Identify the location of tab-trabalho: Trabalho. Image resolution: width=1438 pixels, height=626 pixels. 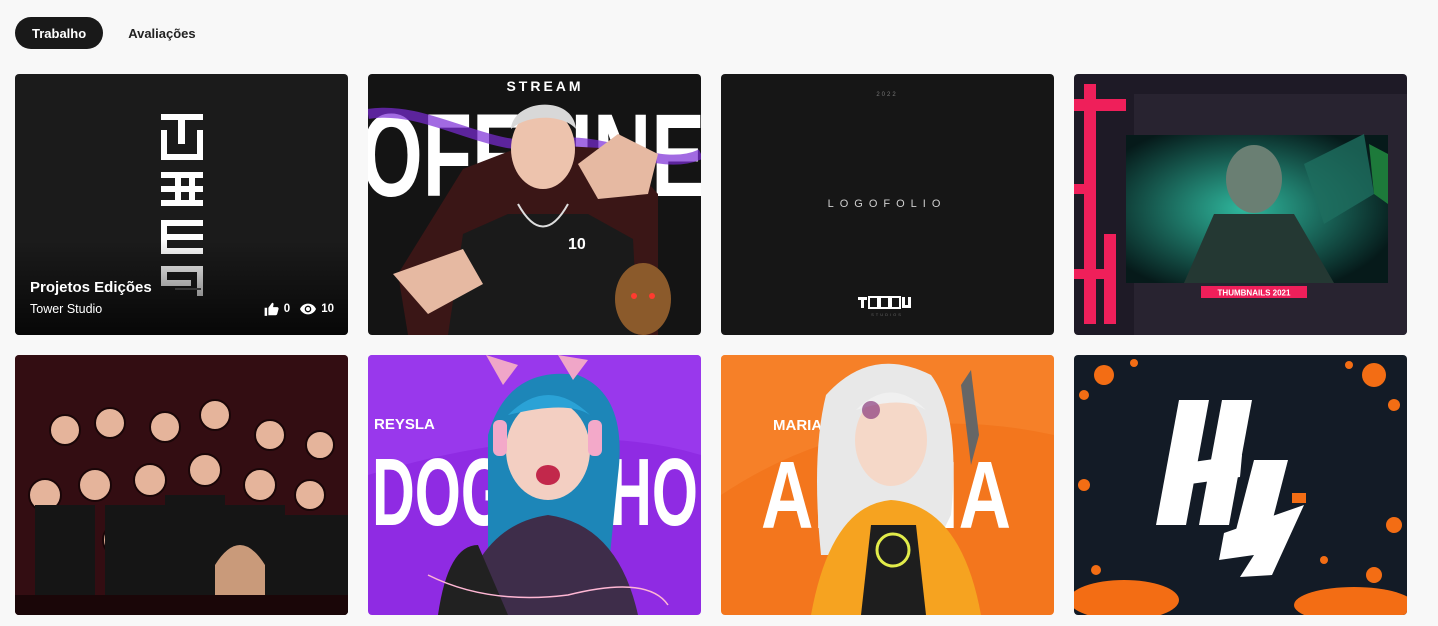
(59, 33).